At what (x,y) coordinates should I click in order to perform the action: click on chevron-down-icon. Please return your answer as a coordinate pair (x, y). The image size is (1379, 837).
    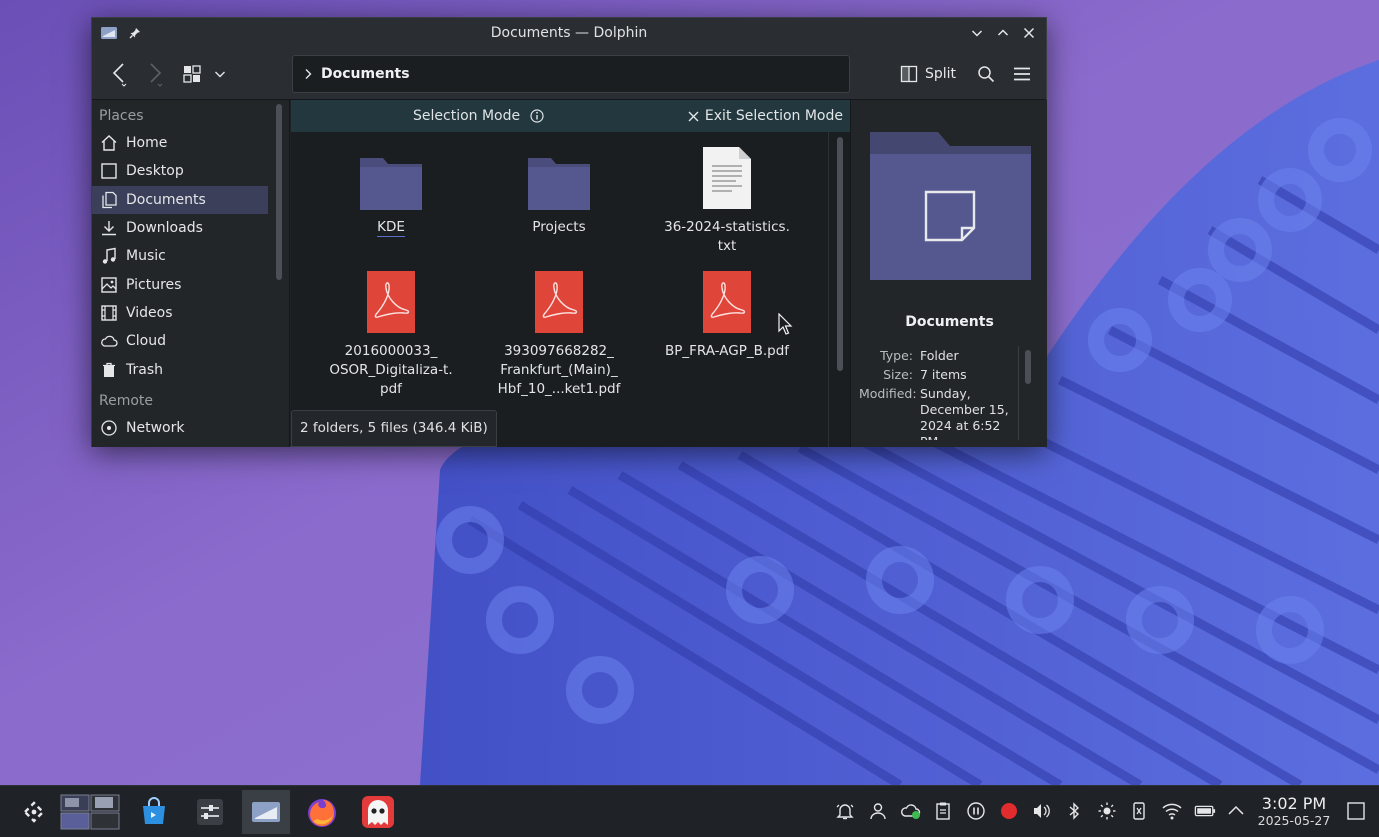
    Looking at the image, I should click on (220, 74).